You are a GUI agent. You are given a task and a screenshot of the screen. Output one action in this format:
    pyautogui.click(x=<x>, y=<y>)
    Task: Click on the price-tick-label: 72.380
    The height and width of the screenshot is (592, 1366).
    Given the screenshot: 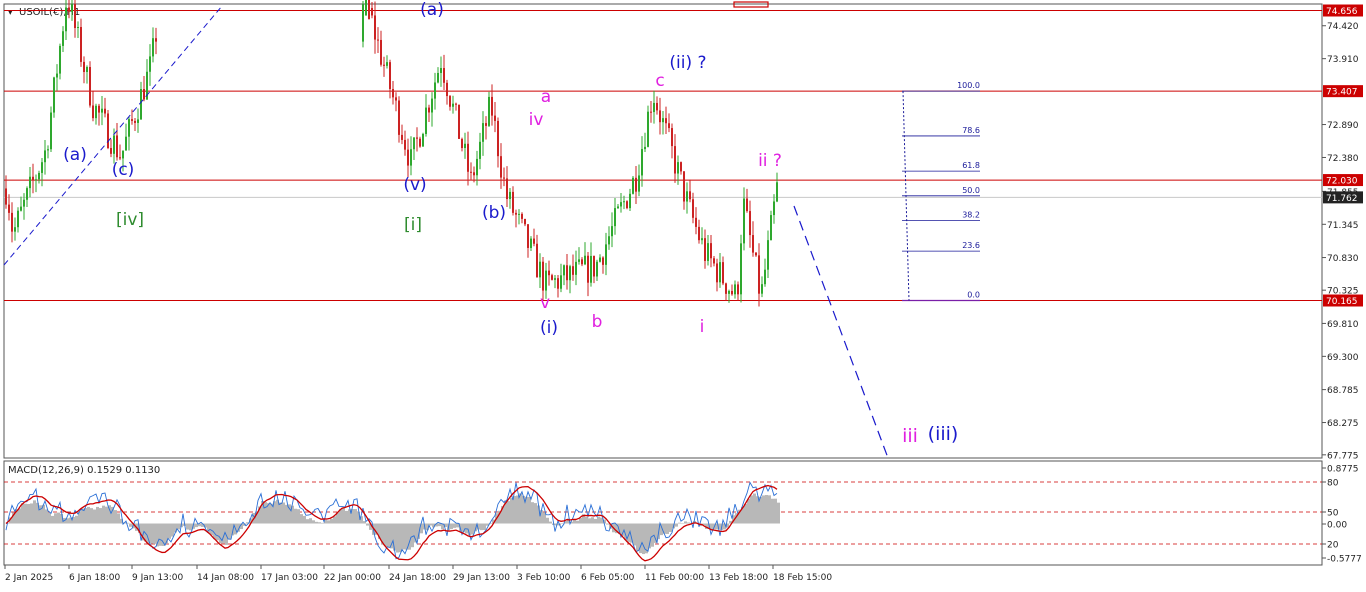 What is the action you would take?
    pyautogui.click(x=1343, y=159)
    